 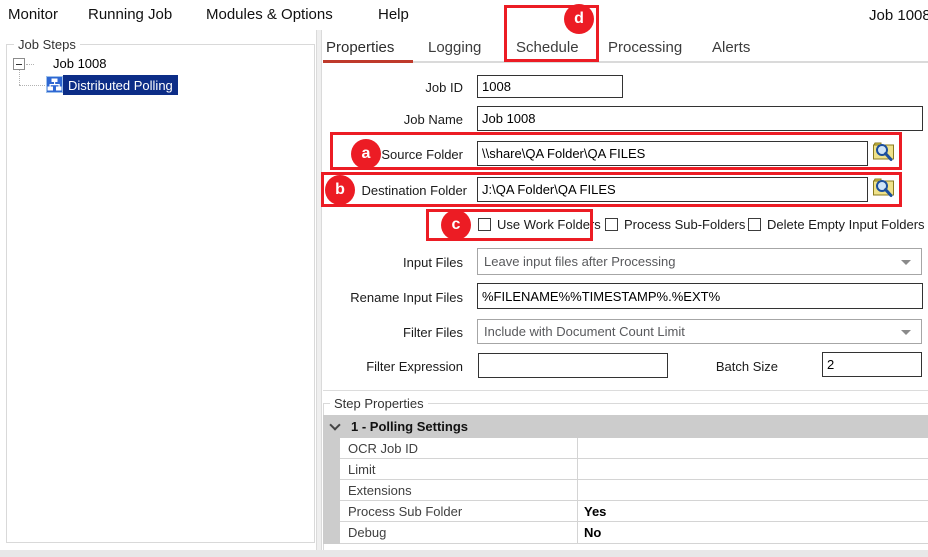 What do you see at coordinates (368, 61) in the screenshot?
I see `active-tab-indicator` at bounding box center [368, 61].